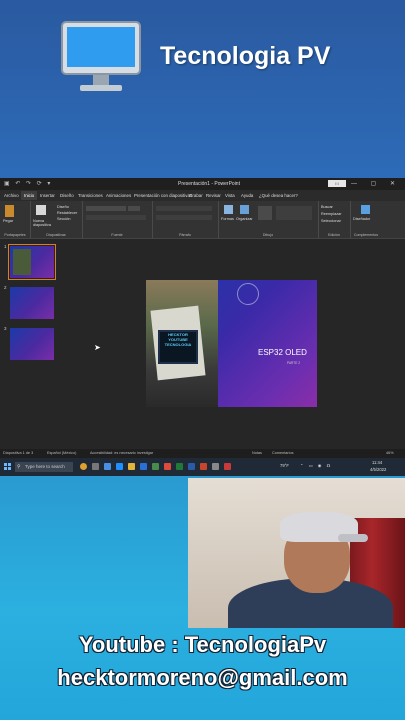 The image size is (405, 720). What do you see at coordinates (15, 235) in the screenshot?
I see `clipboard-label: Portapapeles` at bounding box center [15, 235].